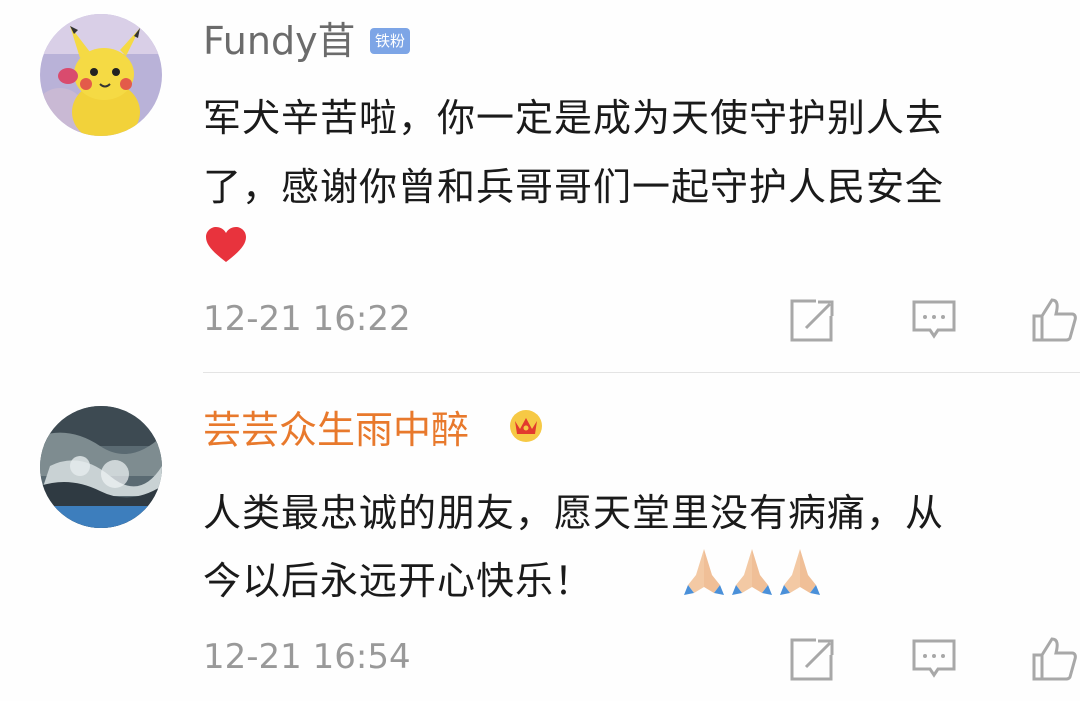 The width and height of the screenshot is (1080, 701). What do you see at coordinates (307, 319) in the screenshot?
I see `timestamp: 12-21 16:22` at bounding box center [307, 319].